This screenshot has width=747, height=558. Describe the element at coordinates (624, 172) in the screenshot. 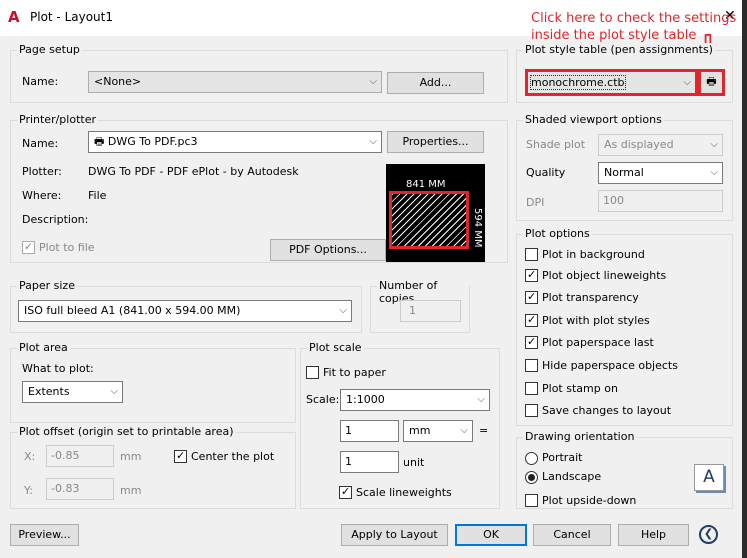

I see `value: Normal` at that location.